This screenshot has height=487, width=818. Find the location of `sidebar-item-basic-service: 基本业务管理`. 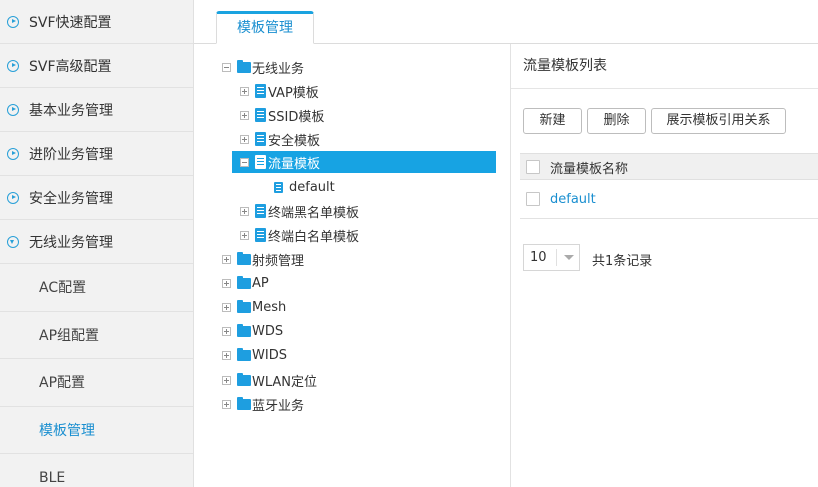

sidebar-item-basic-service: 基本业务管理 is located at coordinates (96, 110).